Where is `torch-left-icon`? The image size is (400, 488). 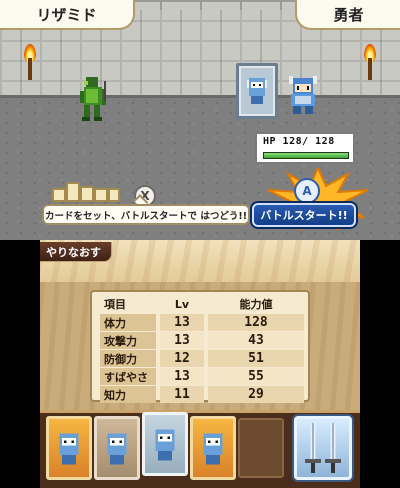 torch-left-icon is located at coordinates (30, 62).